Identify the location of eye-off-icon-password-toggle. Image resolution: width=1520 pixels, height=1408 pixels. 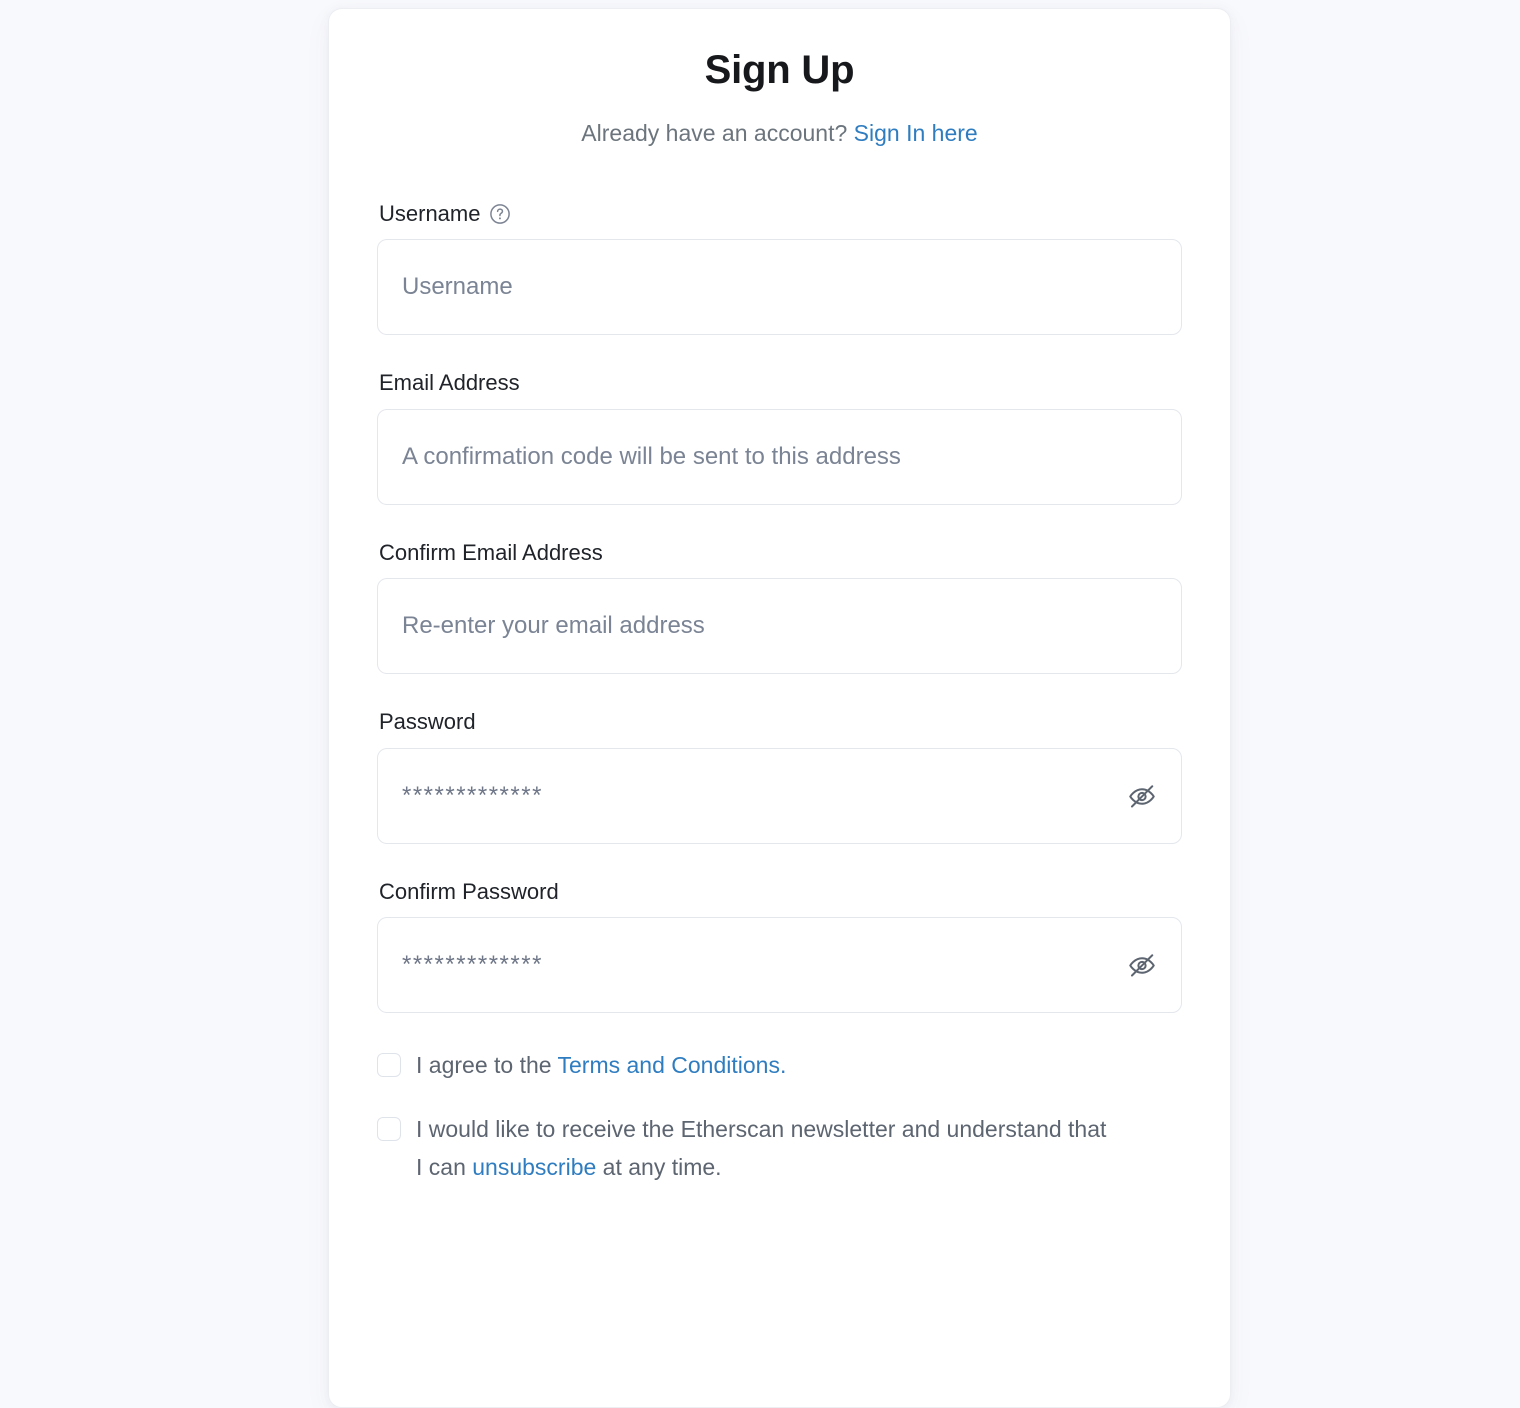
(1142, 796).